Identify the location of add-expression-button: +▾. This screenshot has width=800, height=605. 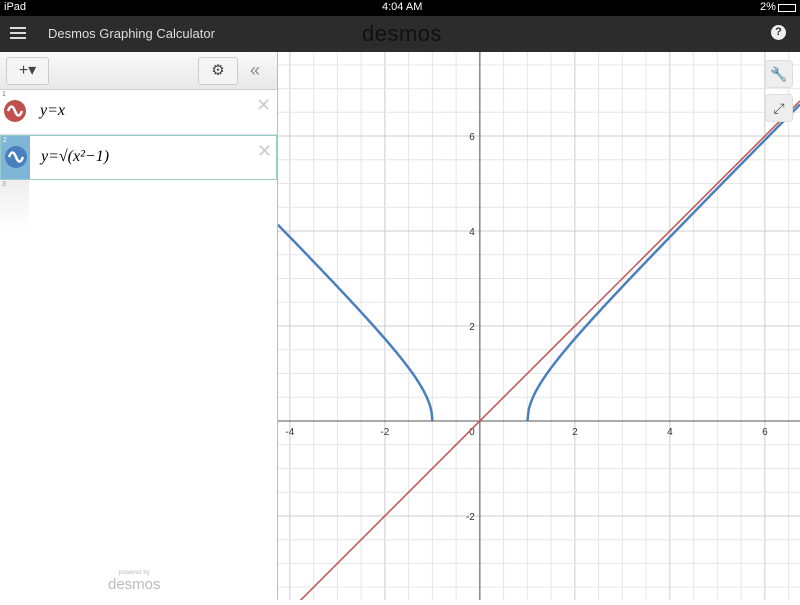
(27, 71).